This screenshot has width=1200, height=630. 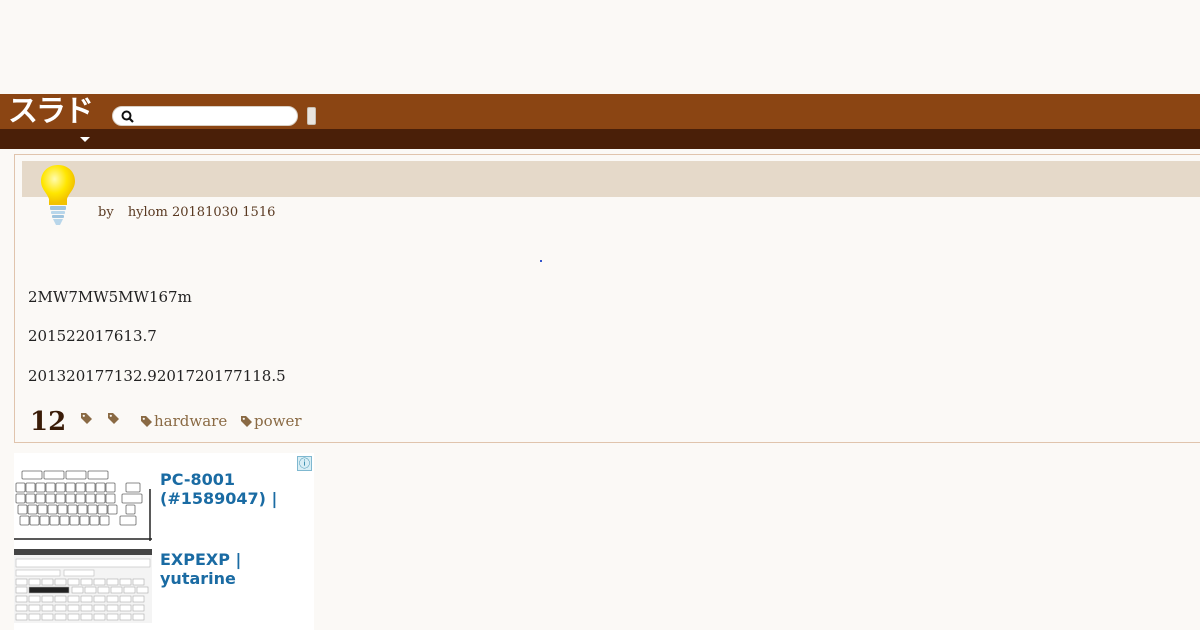 What do you see at coordinates (191, 421) in the screenshot?
I see `tag-label: hardware` at bounding box center [191, 421].